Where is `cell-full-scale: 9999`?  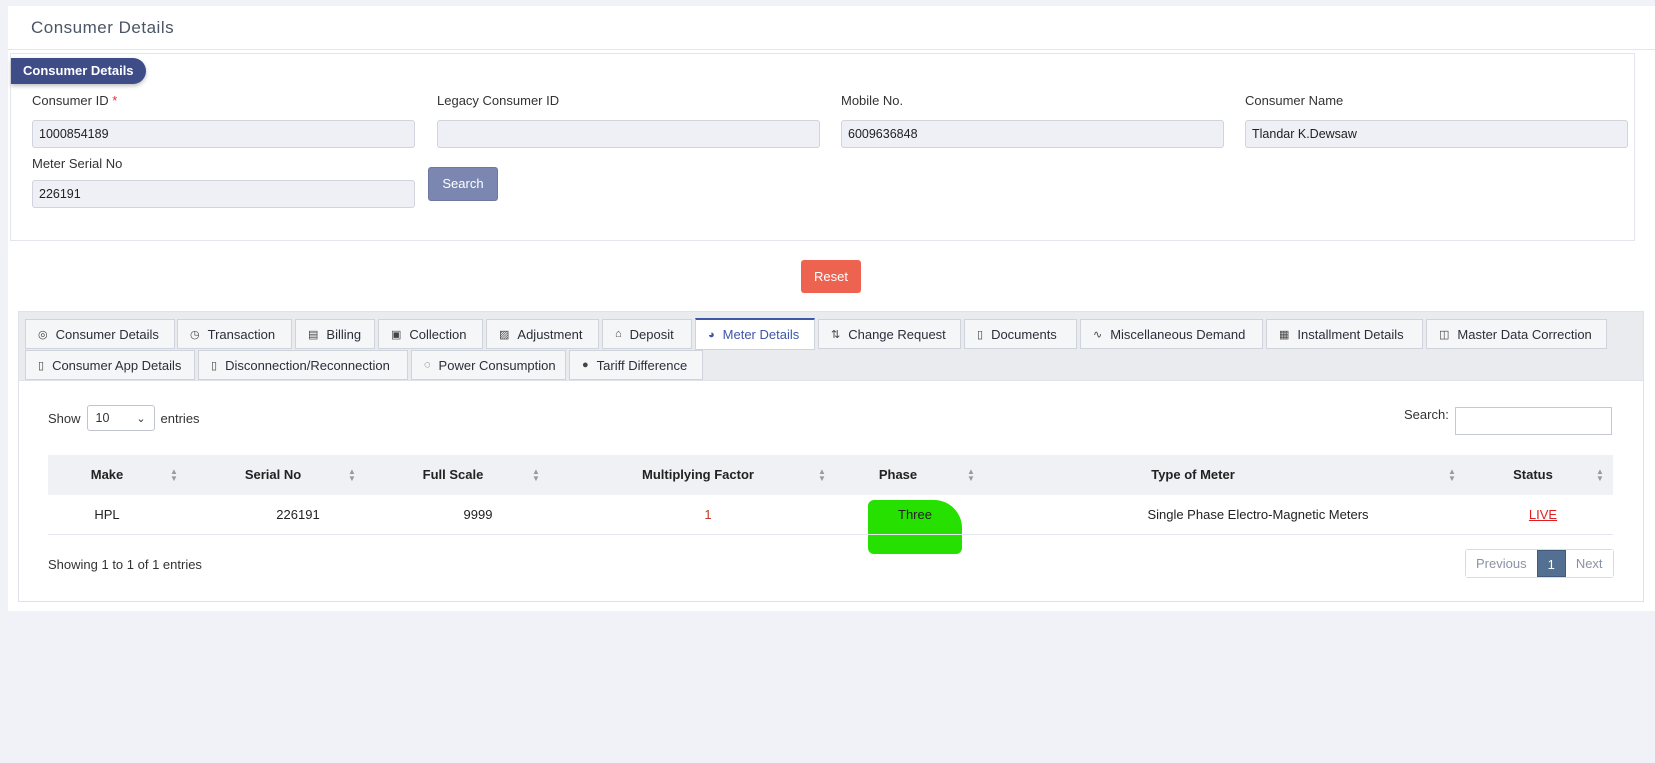 cell-full-scale: 9999 is located at coordinates (478, 514).